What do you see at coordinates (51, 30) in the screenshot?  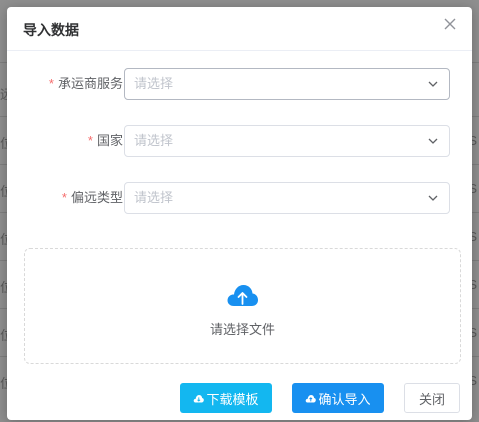 I see `dialog-title: 导入数据` at bounding box center [51, 30].